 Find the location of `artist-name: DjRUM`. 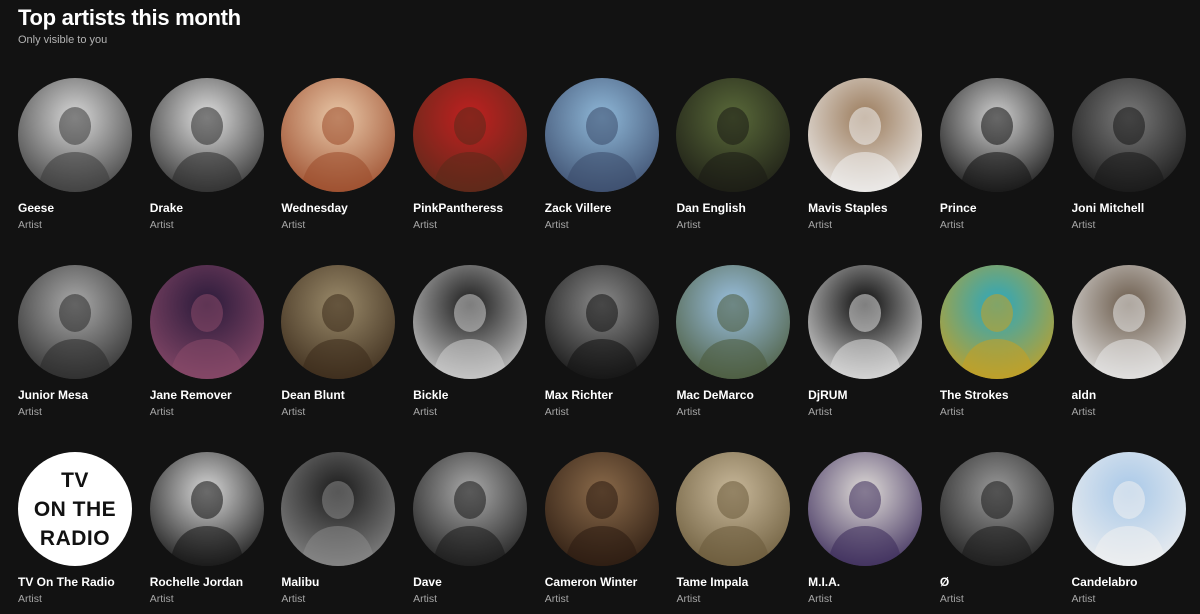

artist-name: DjRUM is located at coordinates (865, 395).